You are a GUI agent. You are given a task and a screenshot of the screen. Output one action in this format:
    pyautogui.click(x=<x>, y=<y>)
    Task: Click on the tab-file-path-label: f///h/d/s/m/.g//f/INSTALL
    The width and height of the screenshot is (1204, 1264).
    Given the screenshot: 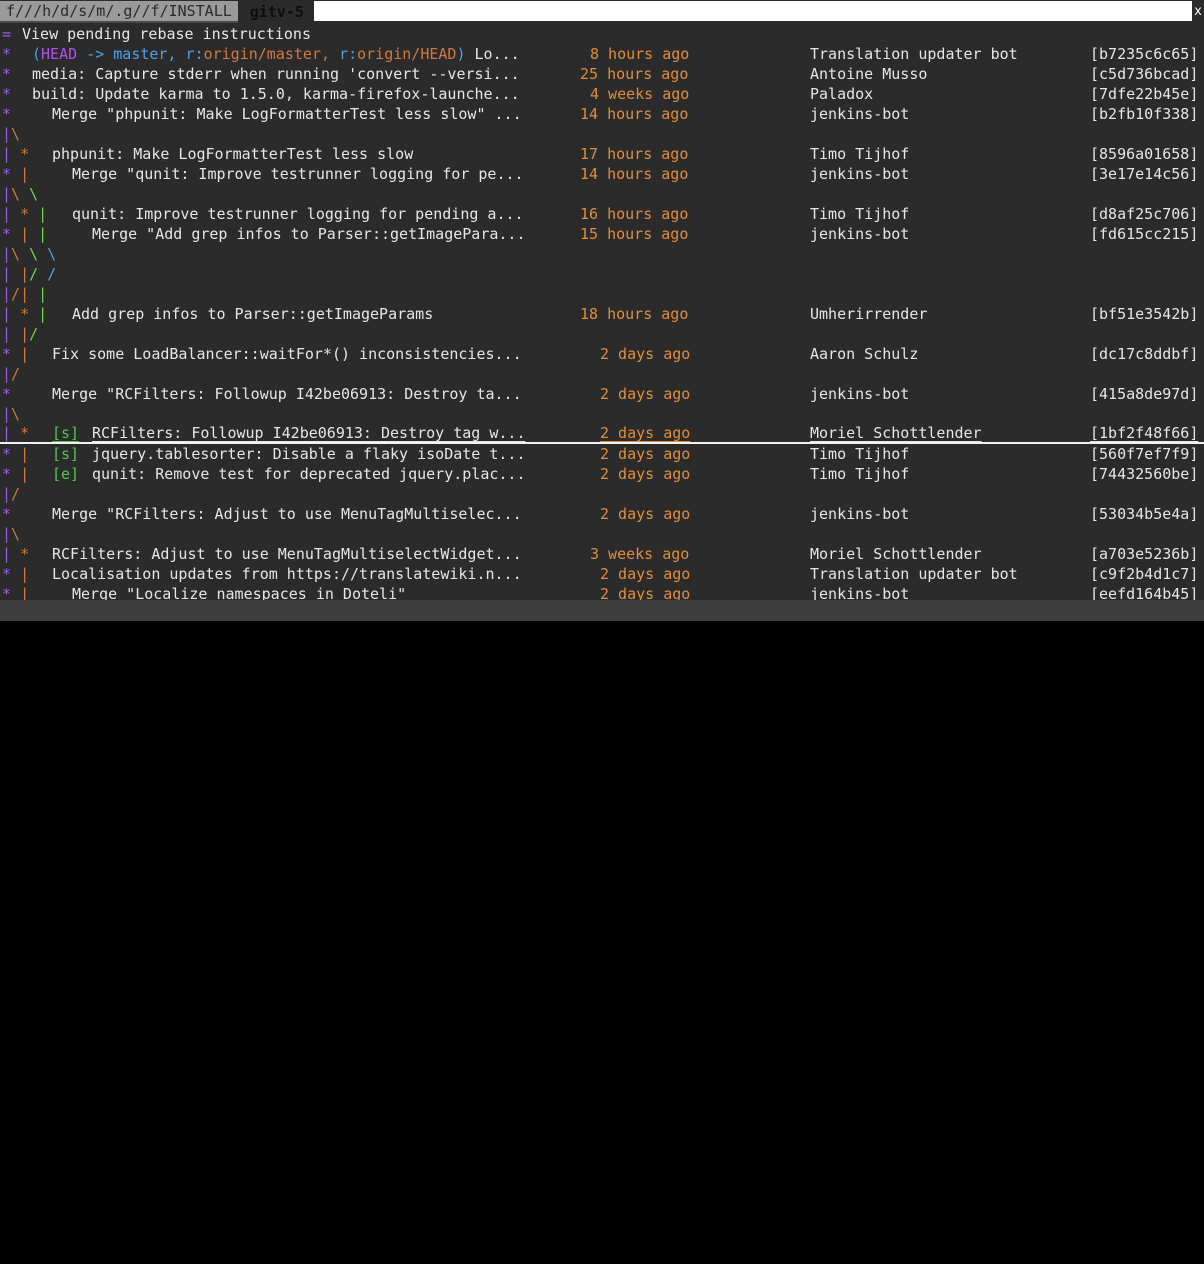 What is the action you would take?
    pyautogui.click(x=119, y=11)
    